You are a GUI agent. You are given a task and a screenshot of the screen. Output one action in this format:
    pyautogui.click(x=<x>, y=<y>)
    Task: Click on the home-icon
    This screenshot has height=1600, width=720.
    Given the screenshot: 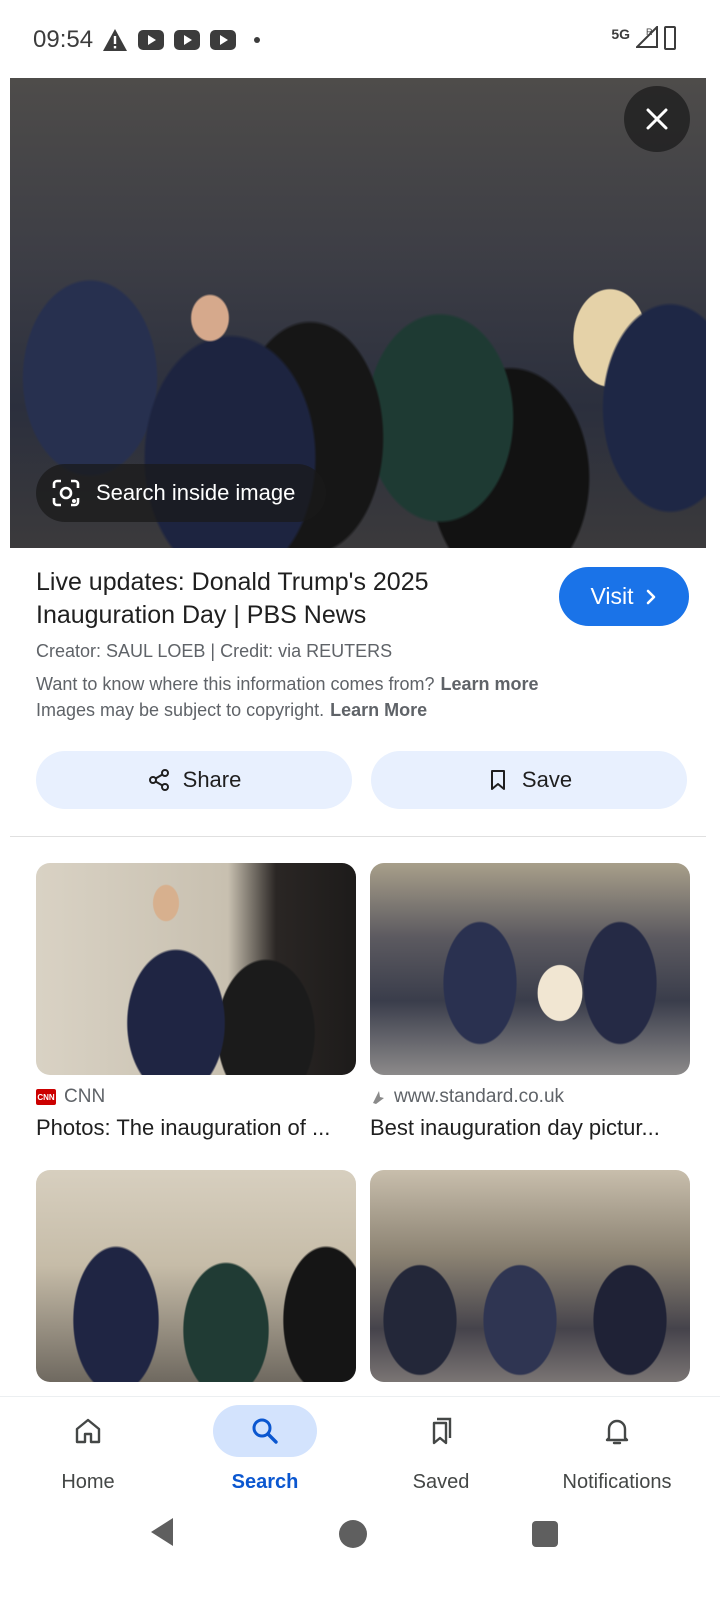 What is the action you would take?
    pyautogui.click(x=88, y=1431)
    